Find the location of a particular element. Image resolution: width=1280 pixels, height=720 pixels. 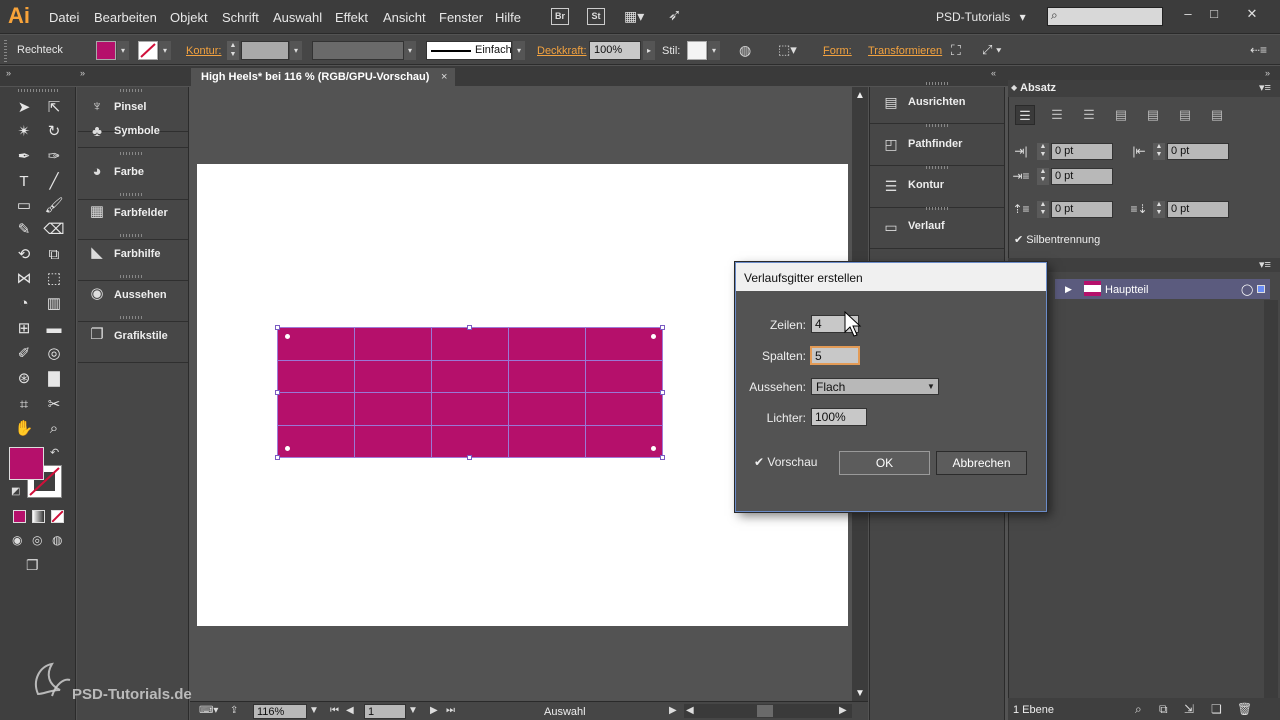

column-graph-tool-icon: ▇ is located at coordinates (54, 379).